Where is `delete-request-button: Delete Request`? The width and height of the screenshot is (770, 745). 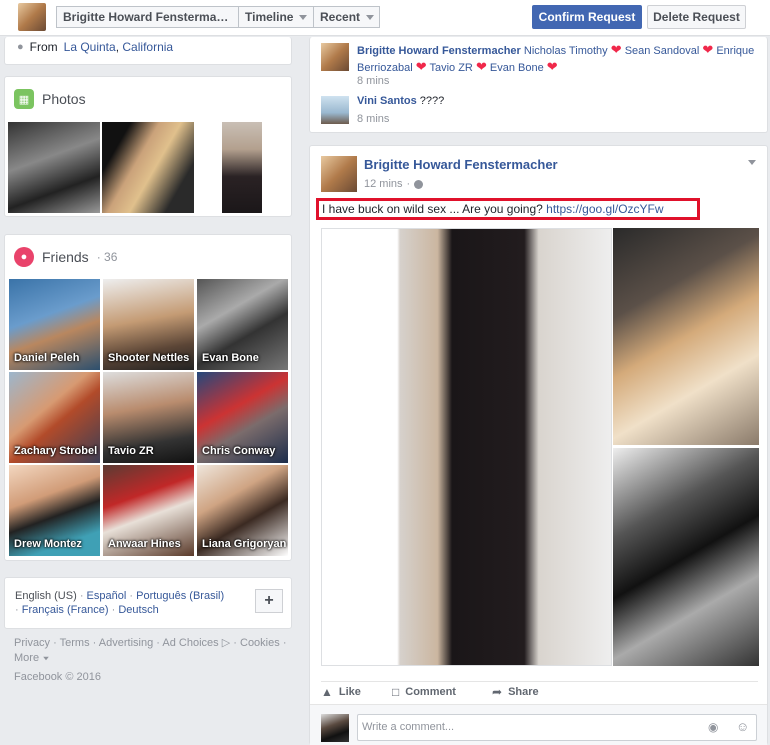 delete-request-button: Delete Request is located at coordinates (696, 17).